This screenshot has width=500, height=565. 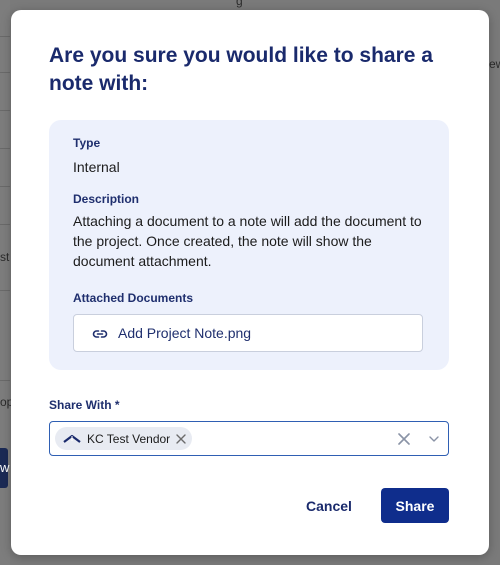 I want to click on background-text: g, so click(x=239, y=4).